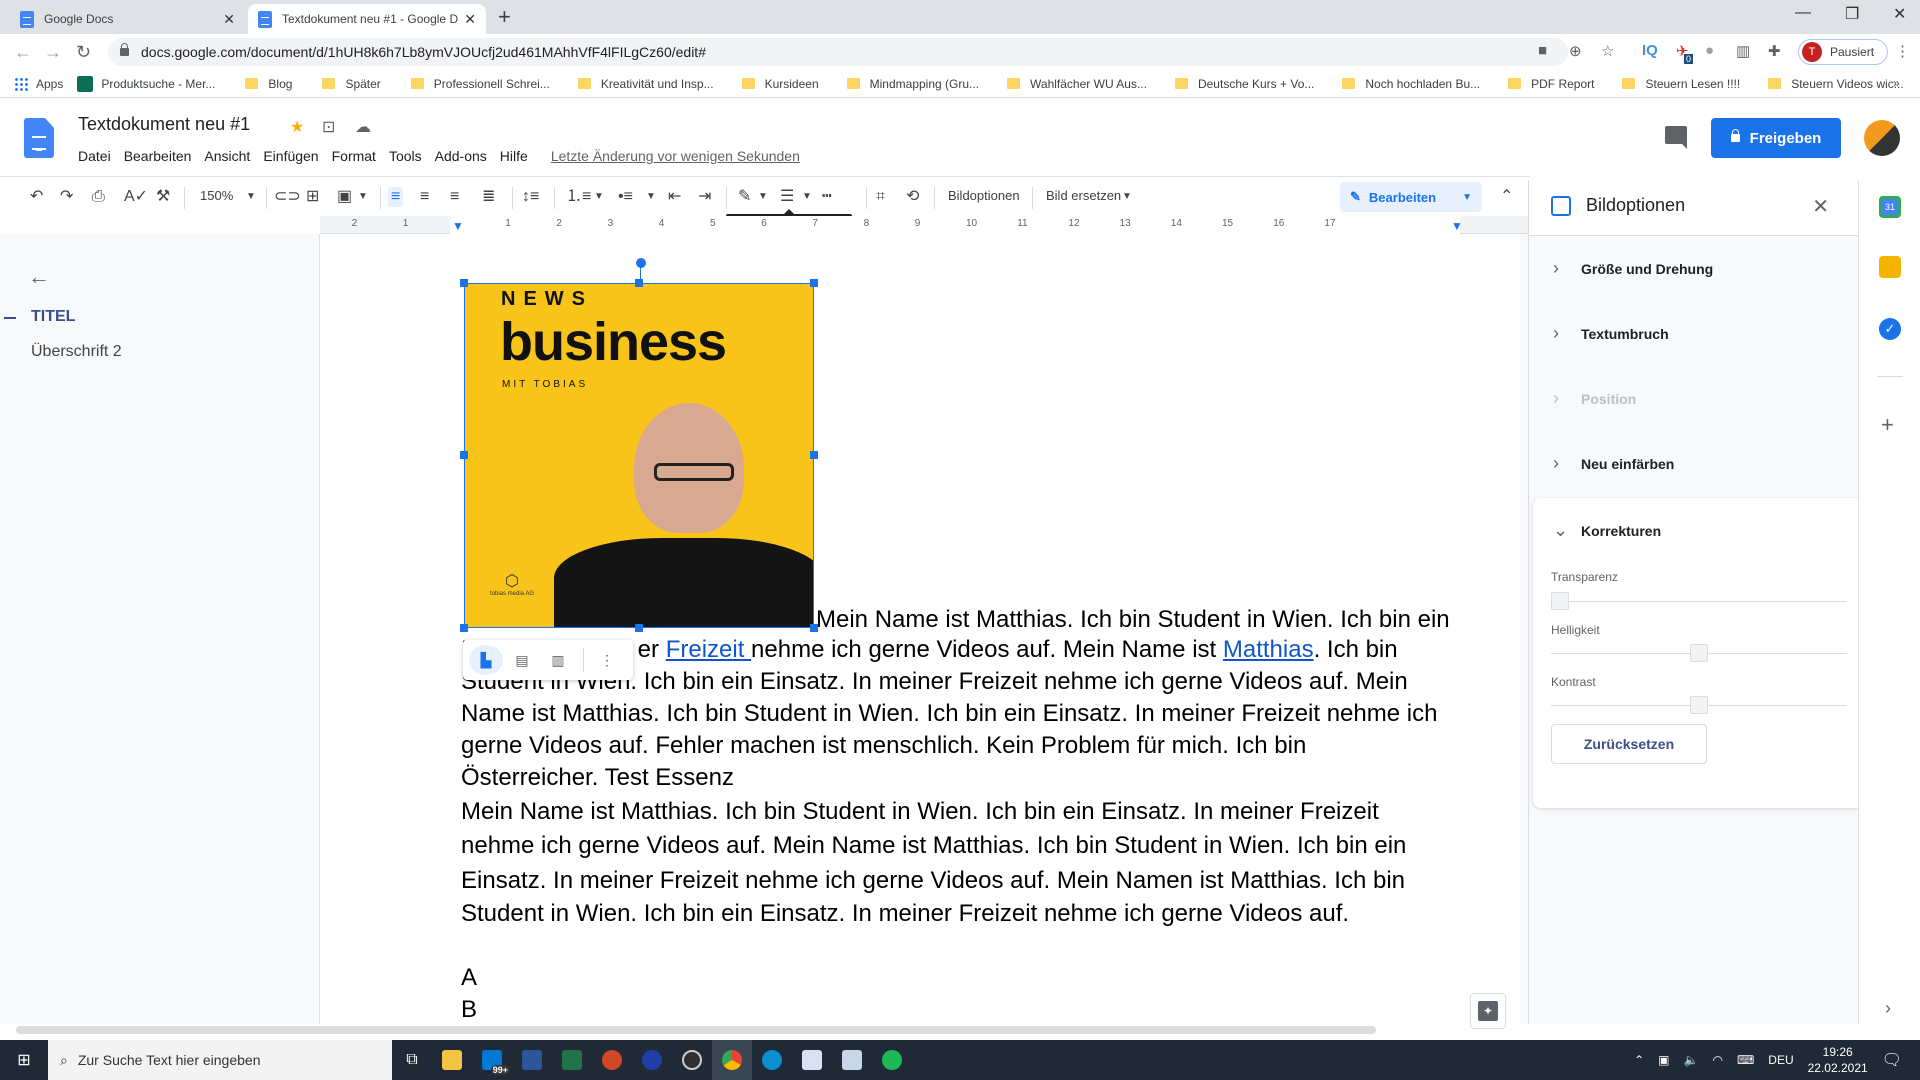  Describe the element at coordinates (268, 84) in the screenshot. I see `bookmark-folder: Blog` at that location.